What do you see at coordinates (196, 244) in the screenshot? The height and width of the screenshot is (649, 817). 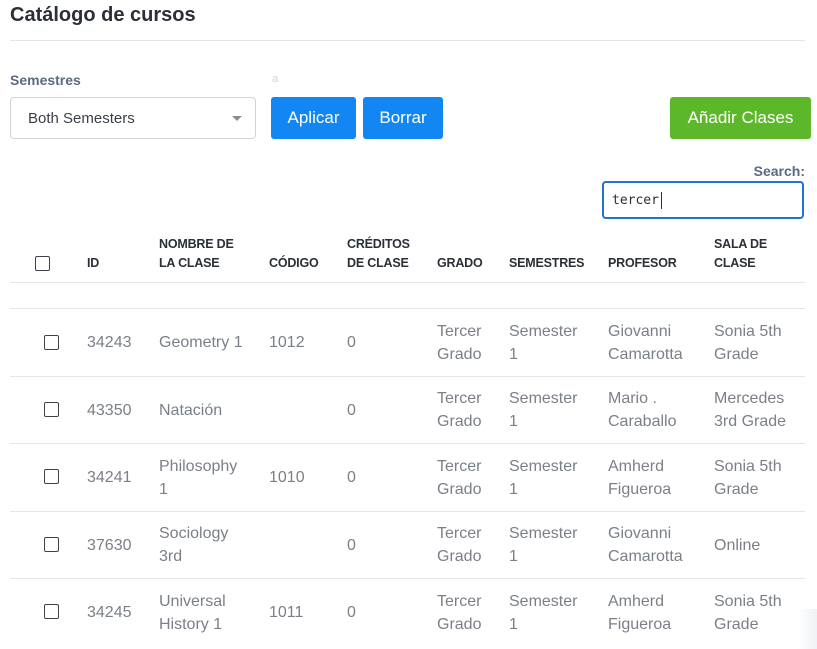 I see `header-class-name-line1: NOMBRE DE` at bounding box center [196, 244].